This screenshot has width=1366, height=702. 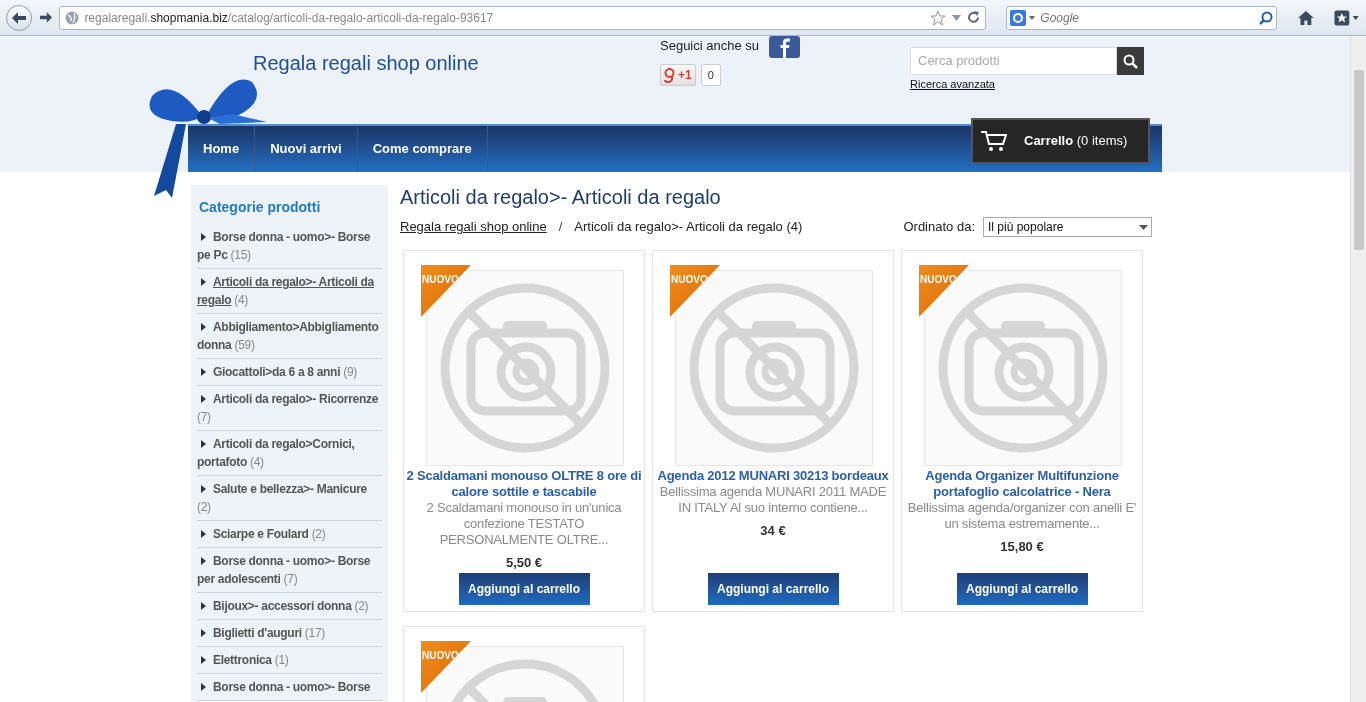 I want to click on search-engine-icon, so click(x=1023, y=17).